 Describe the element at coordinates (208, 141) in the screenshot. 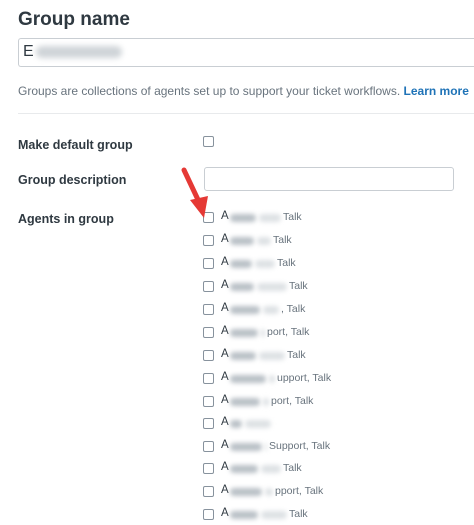

I see `default-group-checkbox` at that location.